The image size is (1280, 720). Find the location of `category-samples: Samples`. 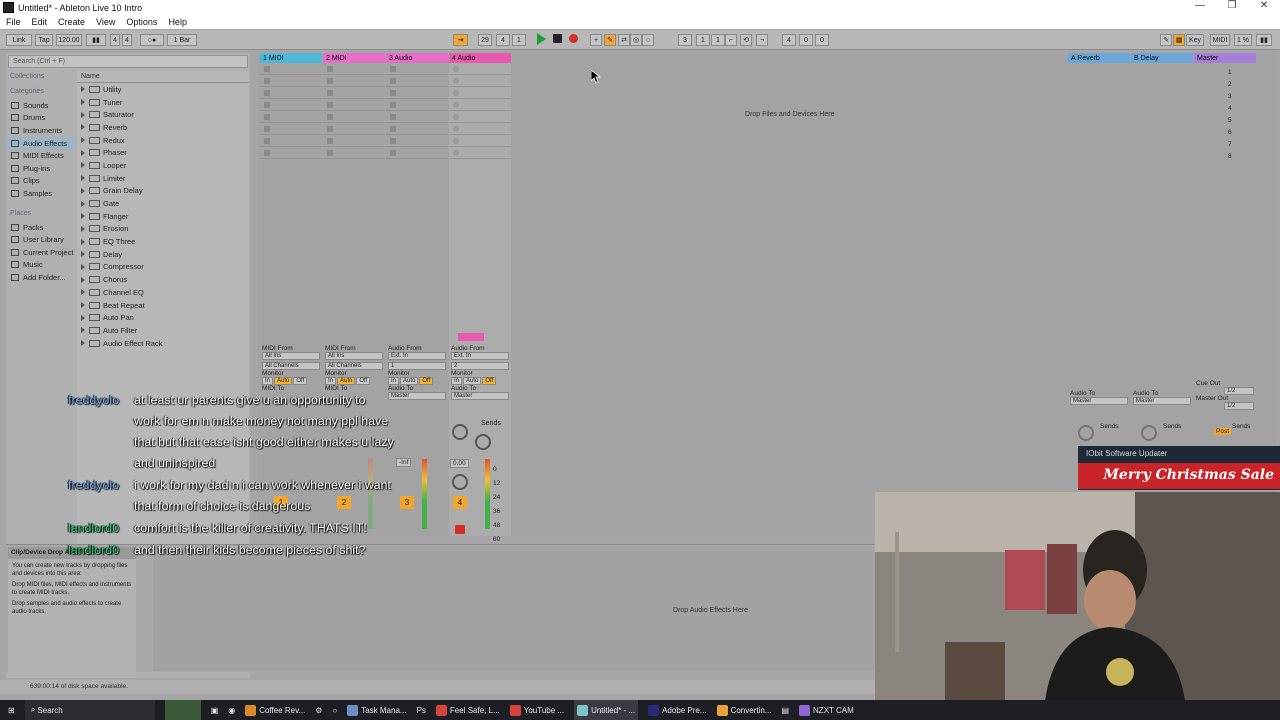

category-samples: Samples is located at coordinates (41, 193).